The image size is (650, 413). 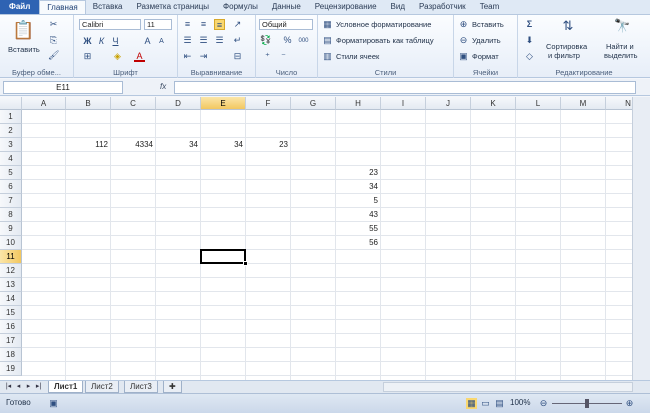 What do you see at coordinates (11, 299) in the screenshot?
I see `row-header-14: 14` at bounding box center [11, 299].